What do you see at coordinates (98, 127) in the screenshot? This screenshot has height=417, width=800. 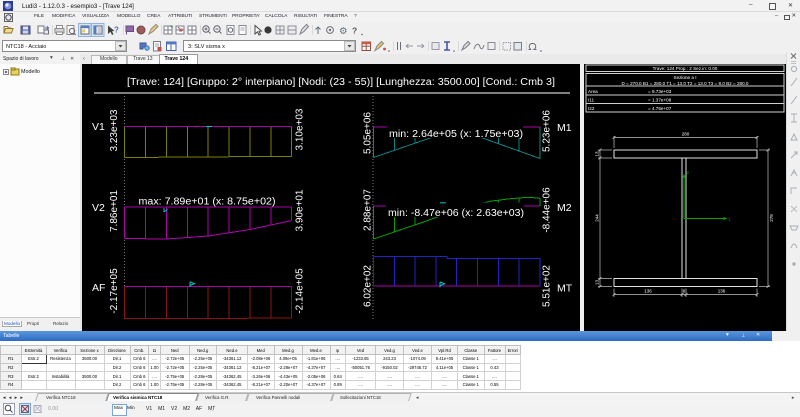 I see `svg-text: V1` at bounding box center [98, 127].